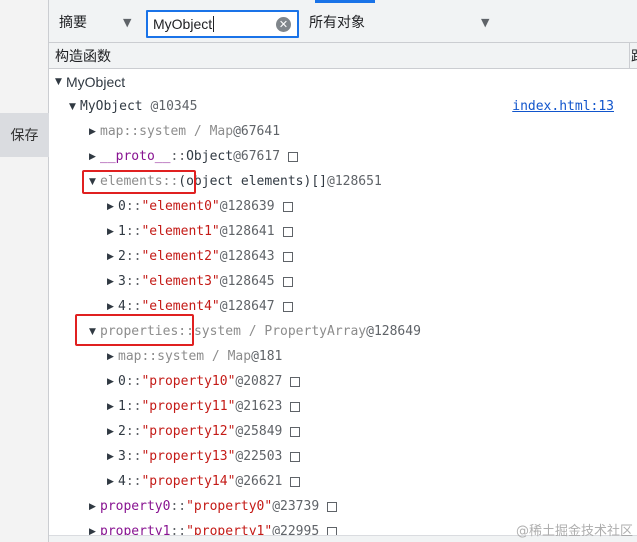 This screenshot has height=542, width=637. Describe the element at coordinates (343, 406) in the screenshot. I see `tree-row-property: ▶ 1 :: "property11" @21623` at that location.